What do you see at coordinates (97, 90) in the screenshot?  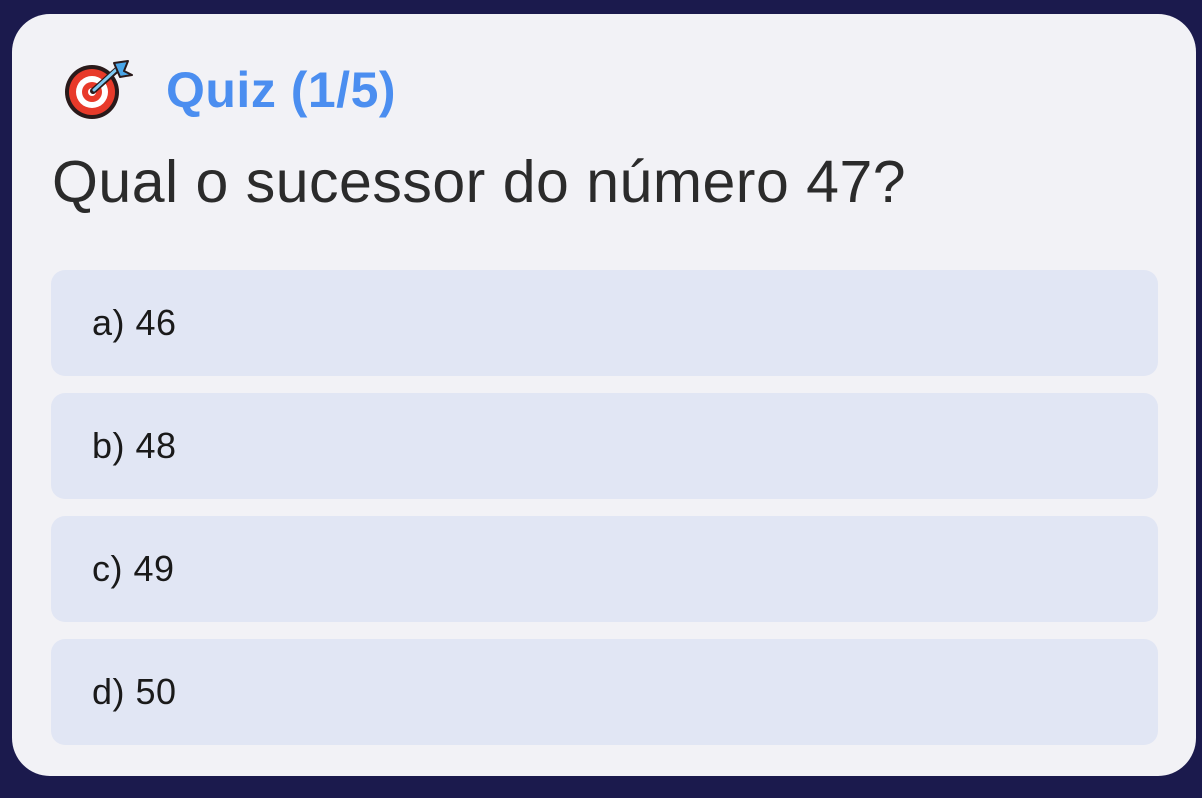 I see `target-dart-icon` at bounding box center [97, 90].